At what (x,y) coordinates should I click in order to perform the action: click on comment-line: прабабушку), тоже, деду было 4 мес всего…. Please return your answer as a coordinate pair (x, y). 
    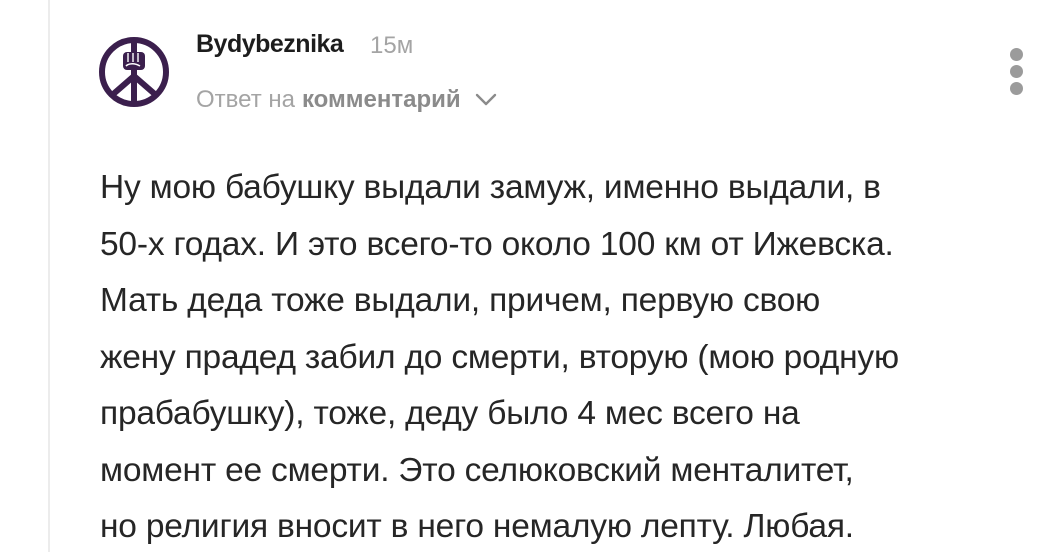
    Looking at the image, I should click on (450, 413).